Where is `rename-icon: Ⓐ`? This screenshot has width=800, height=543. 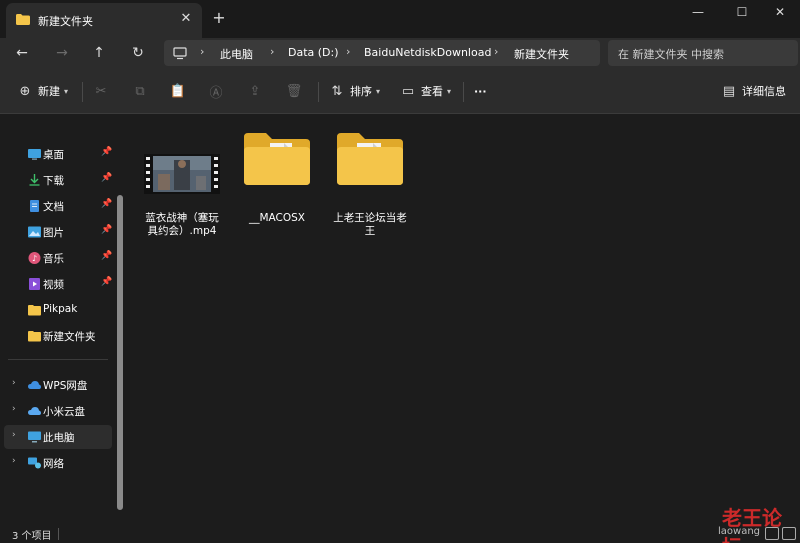
rename-icon: Ⓐ is located at coordinates (216, 93).